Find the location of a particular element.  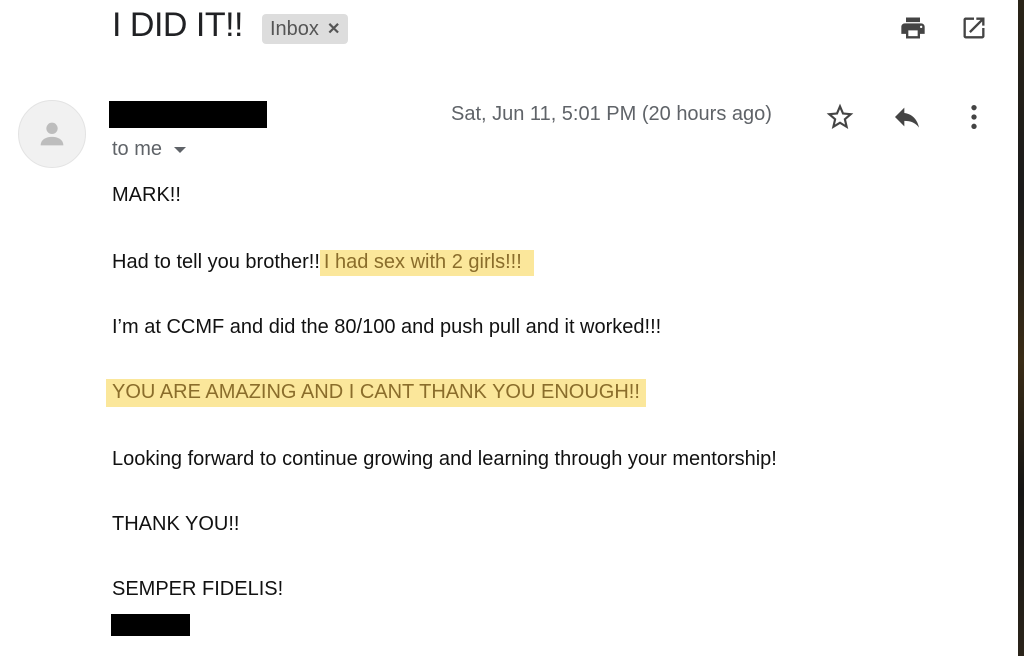

highlighted-text: I had sex with 2 girls!!! is located at coordinates (426, 263).